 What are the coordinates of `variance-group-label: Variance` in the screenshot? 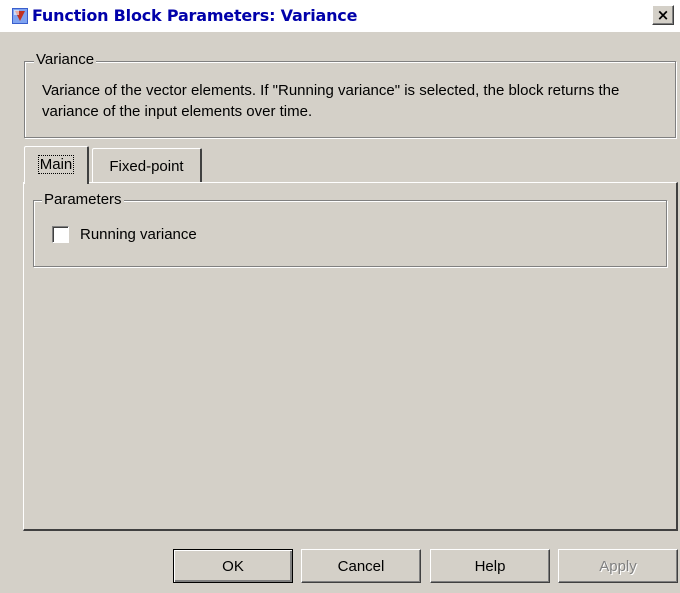 It's located at (65, 59).